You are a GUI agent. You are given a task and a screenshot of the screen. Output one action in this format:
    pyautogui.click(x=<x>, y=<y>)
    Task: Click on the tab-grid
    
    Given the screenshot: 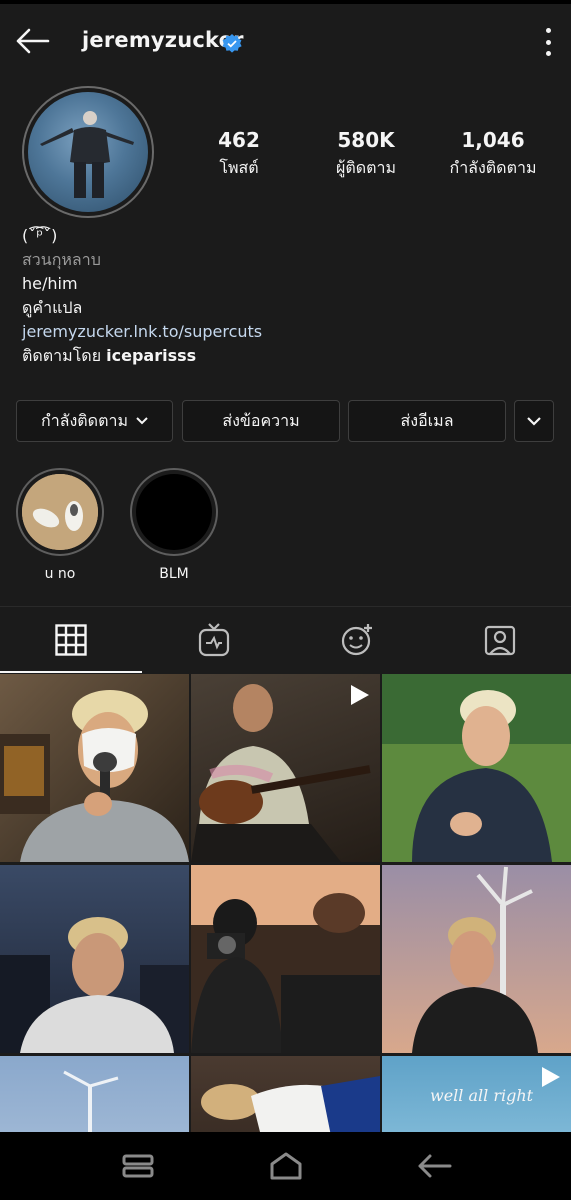 What is the action you would take?
    pyautogui.click(x=71, y=640)
    